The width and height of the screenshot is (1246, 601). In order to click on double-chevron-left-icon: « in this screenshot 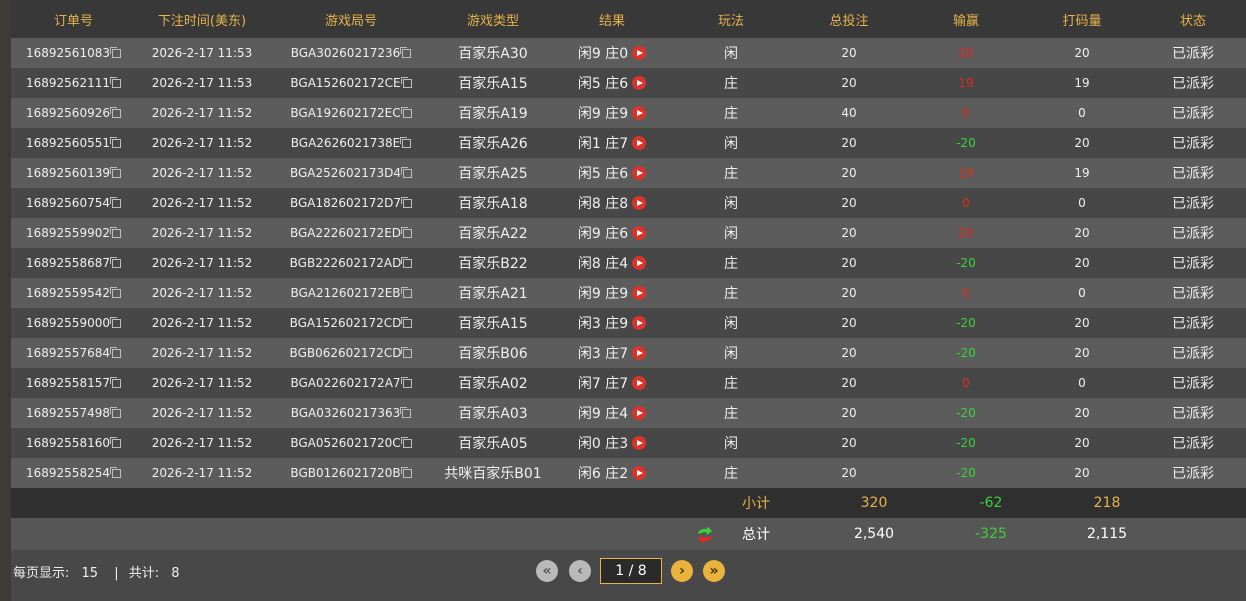, I will do `click(547, 571)`.